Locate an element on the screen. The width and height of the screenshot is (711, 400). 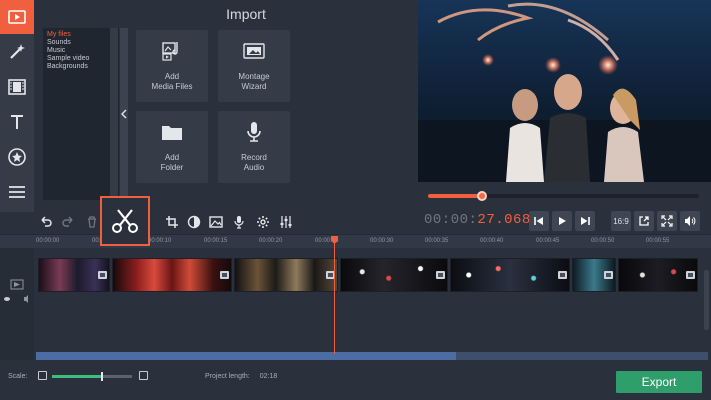
crop-button is located at coordinates (172, 222).